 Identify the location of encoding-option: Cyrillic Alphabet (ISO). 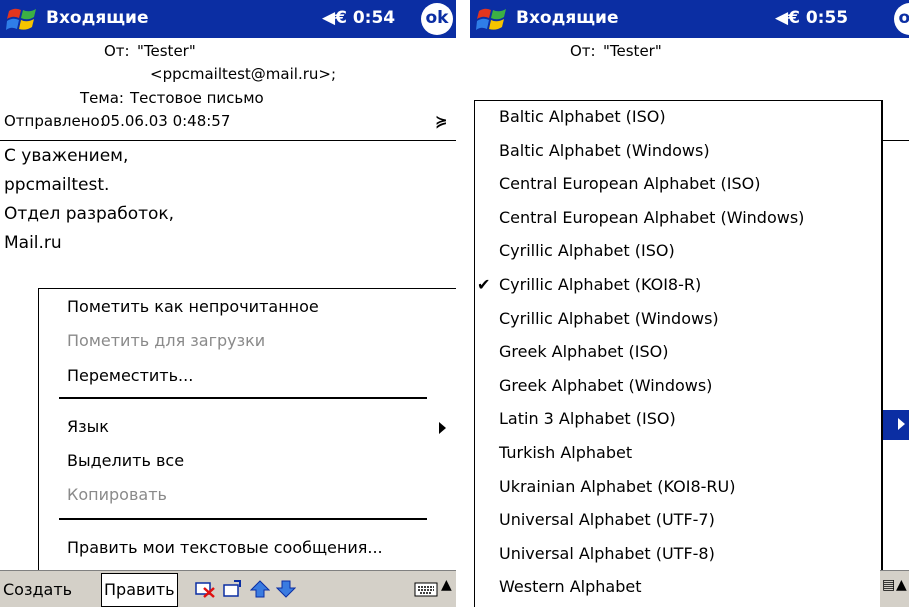
(587, 250).